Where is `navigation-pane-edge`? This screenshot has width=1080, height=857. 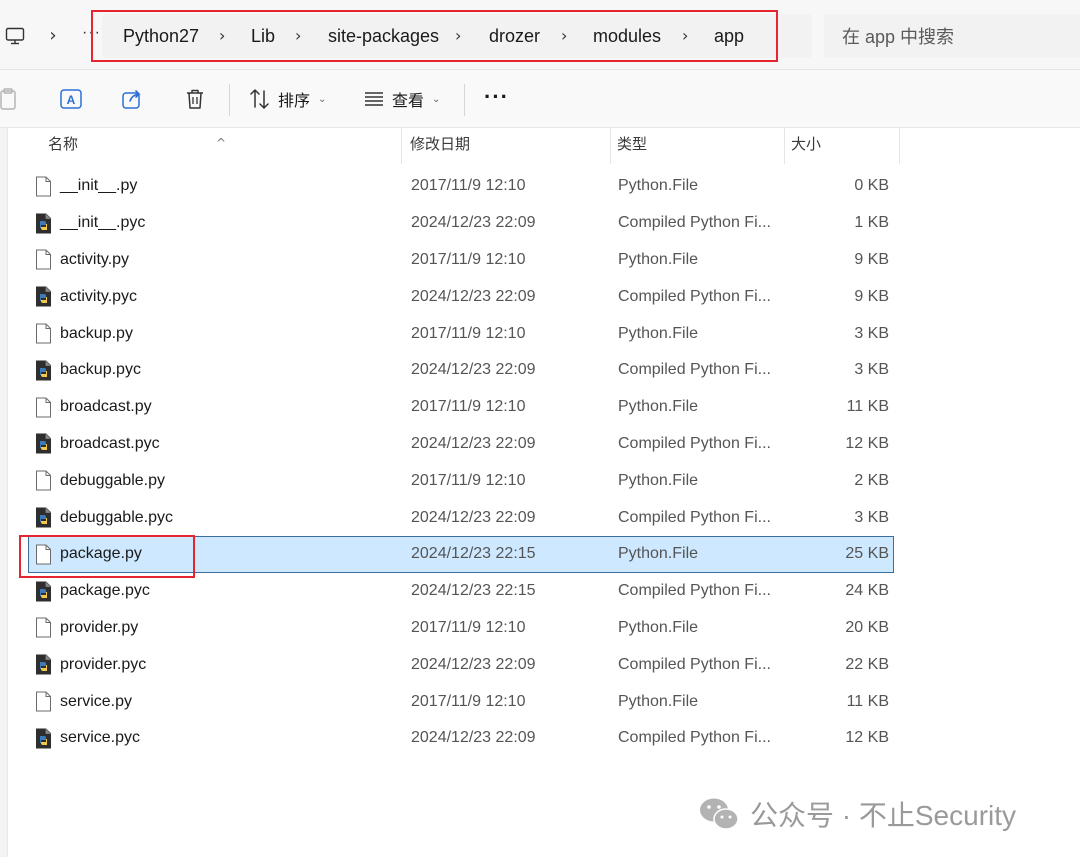 navigation-pane-edge is located at coordinates (4, 492).